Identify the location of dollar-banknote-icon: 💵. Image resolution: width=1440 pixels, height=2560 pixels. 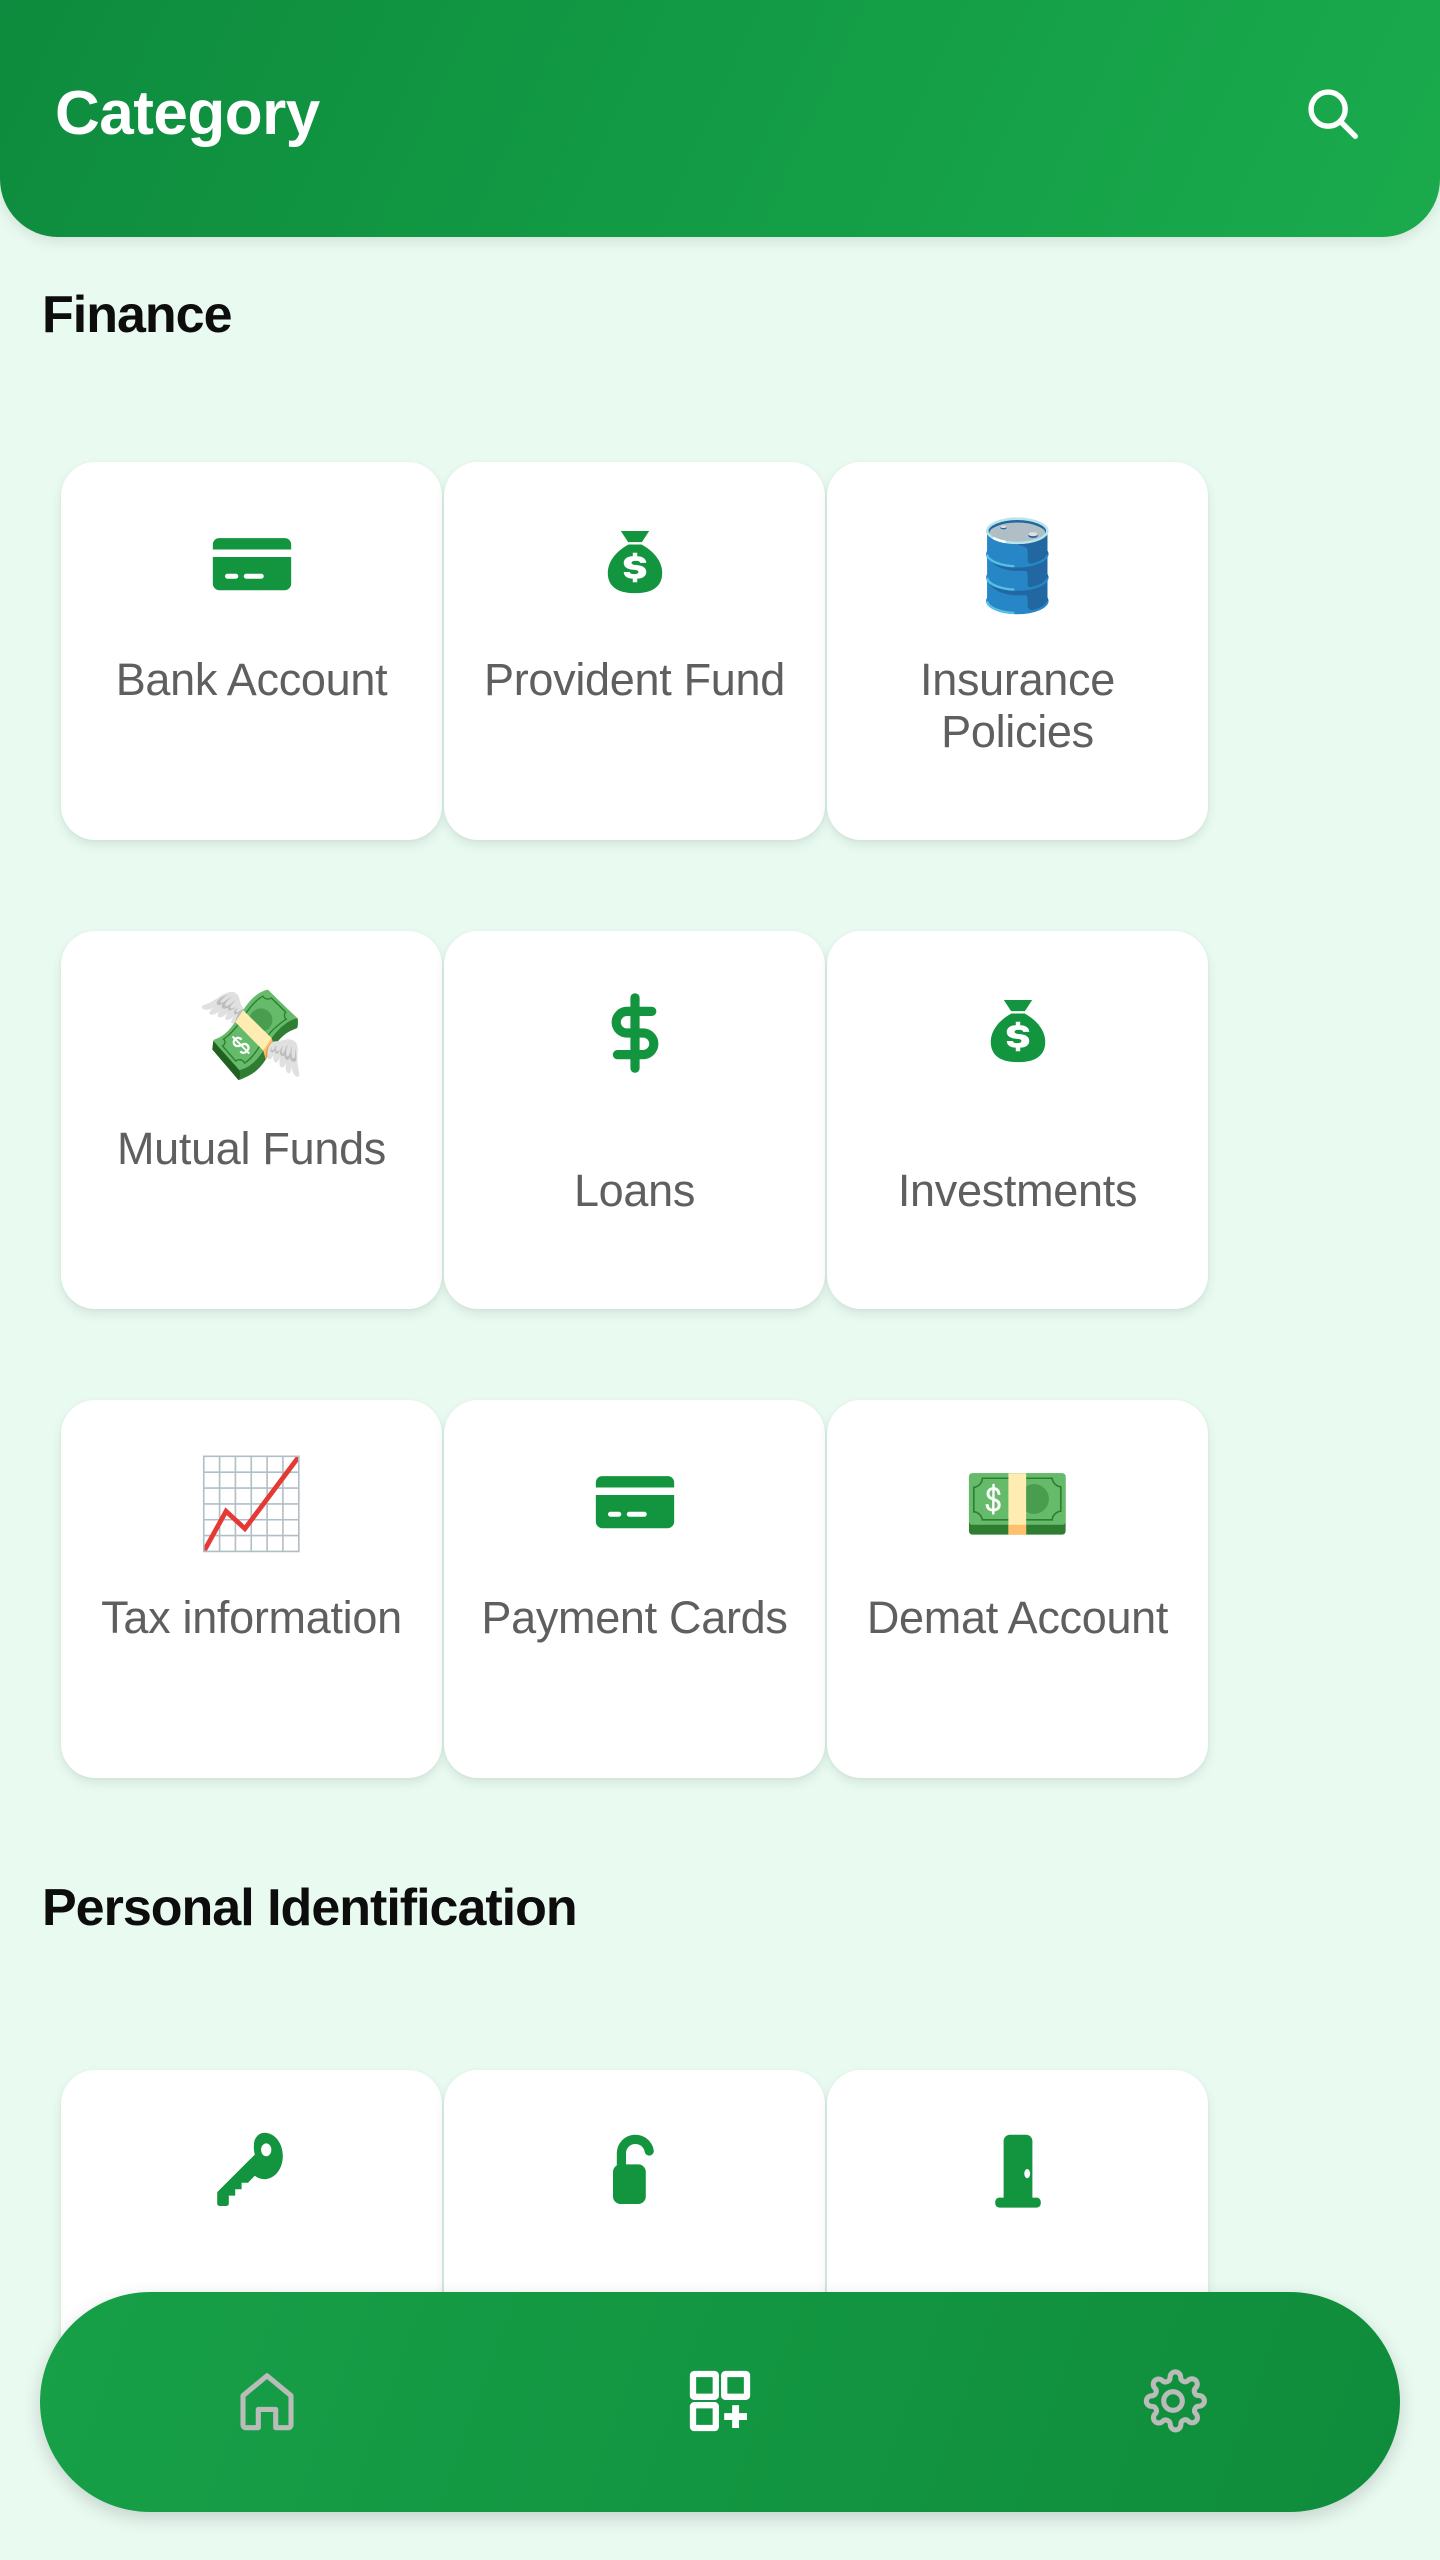
(1017, 1503).